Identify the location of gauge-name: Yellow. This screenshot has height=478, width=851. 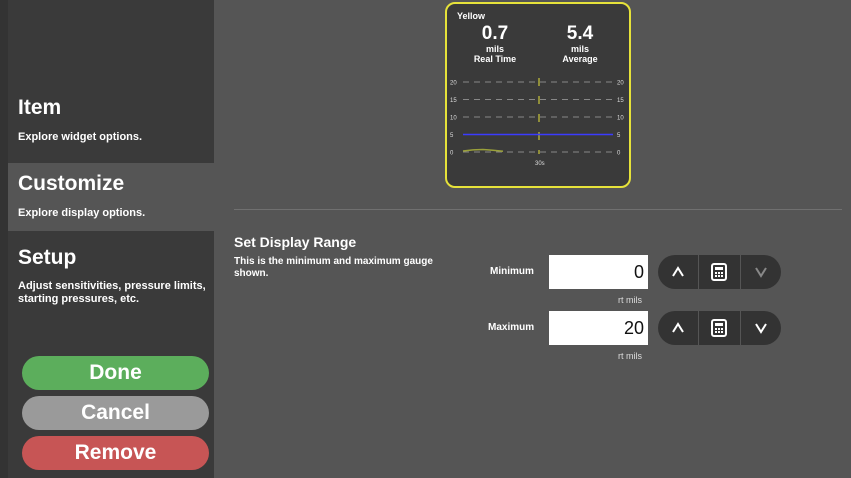
(471, 16).